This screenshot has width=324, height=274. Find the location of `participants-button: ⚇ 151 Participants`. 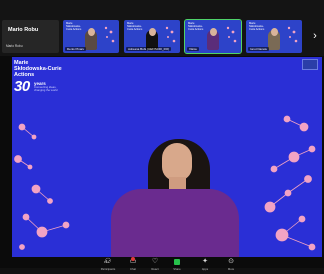

participants-button: ⚇ 151 Participants is located at coordinates (108, 264).